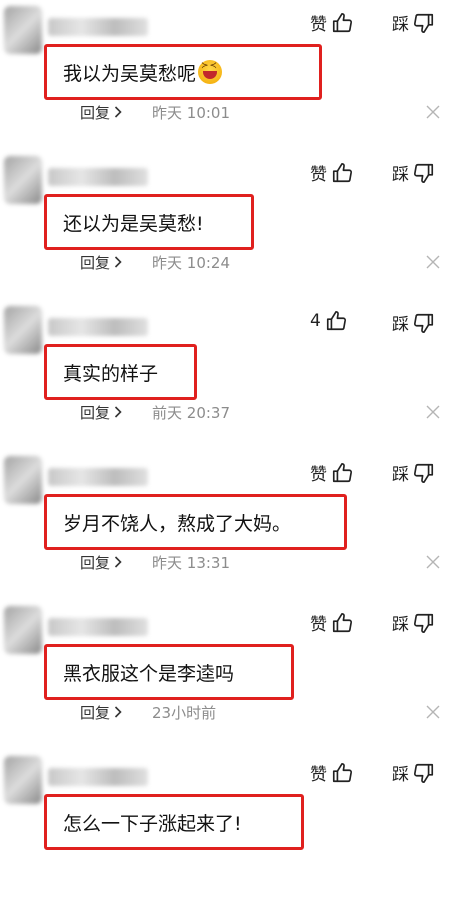 The image size is (466, 900). I want to click on comment-meta: 回复 前天 20:37, so click(155, 412).